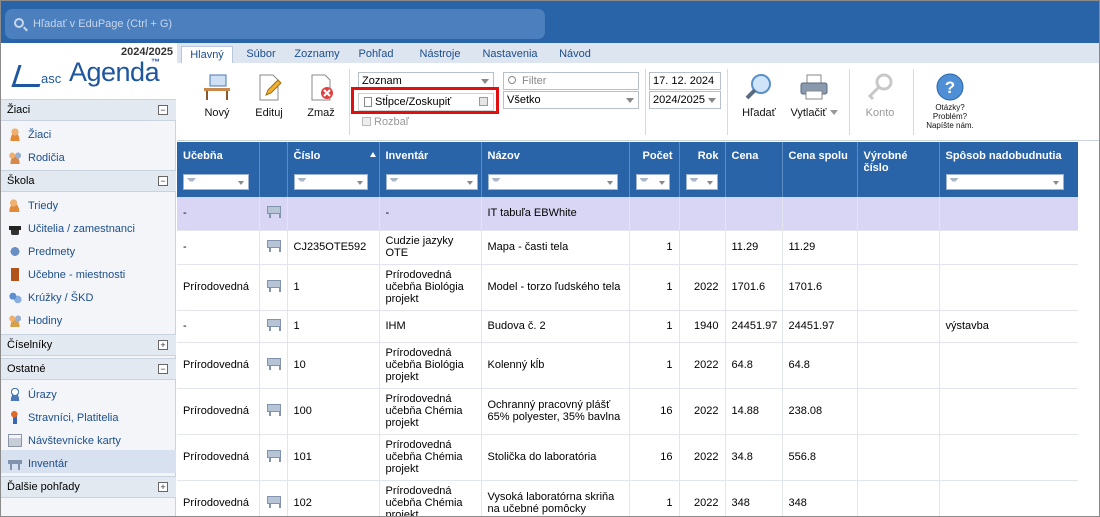  I want to click on expand-button: Rozbaľ, so click(385, 122).